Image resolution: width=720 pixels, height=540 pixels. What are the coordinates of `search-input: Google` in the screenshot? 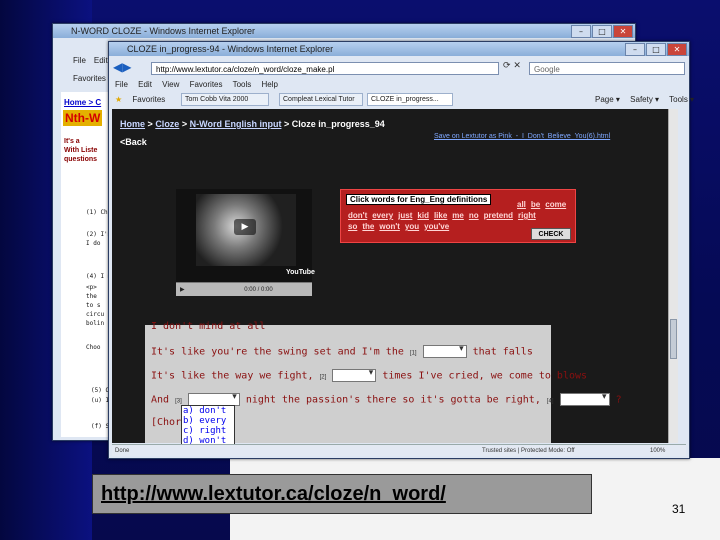 It's located at (607, 68).